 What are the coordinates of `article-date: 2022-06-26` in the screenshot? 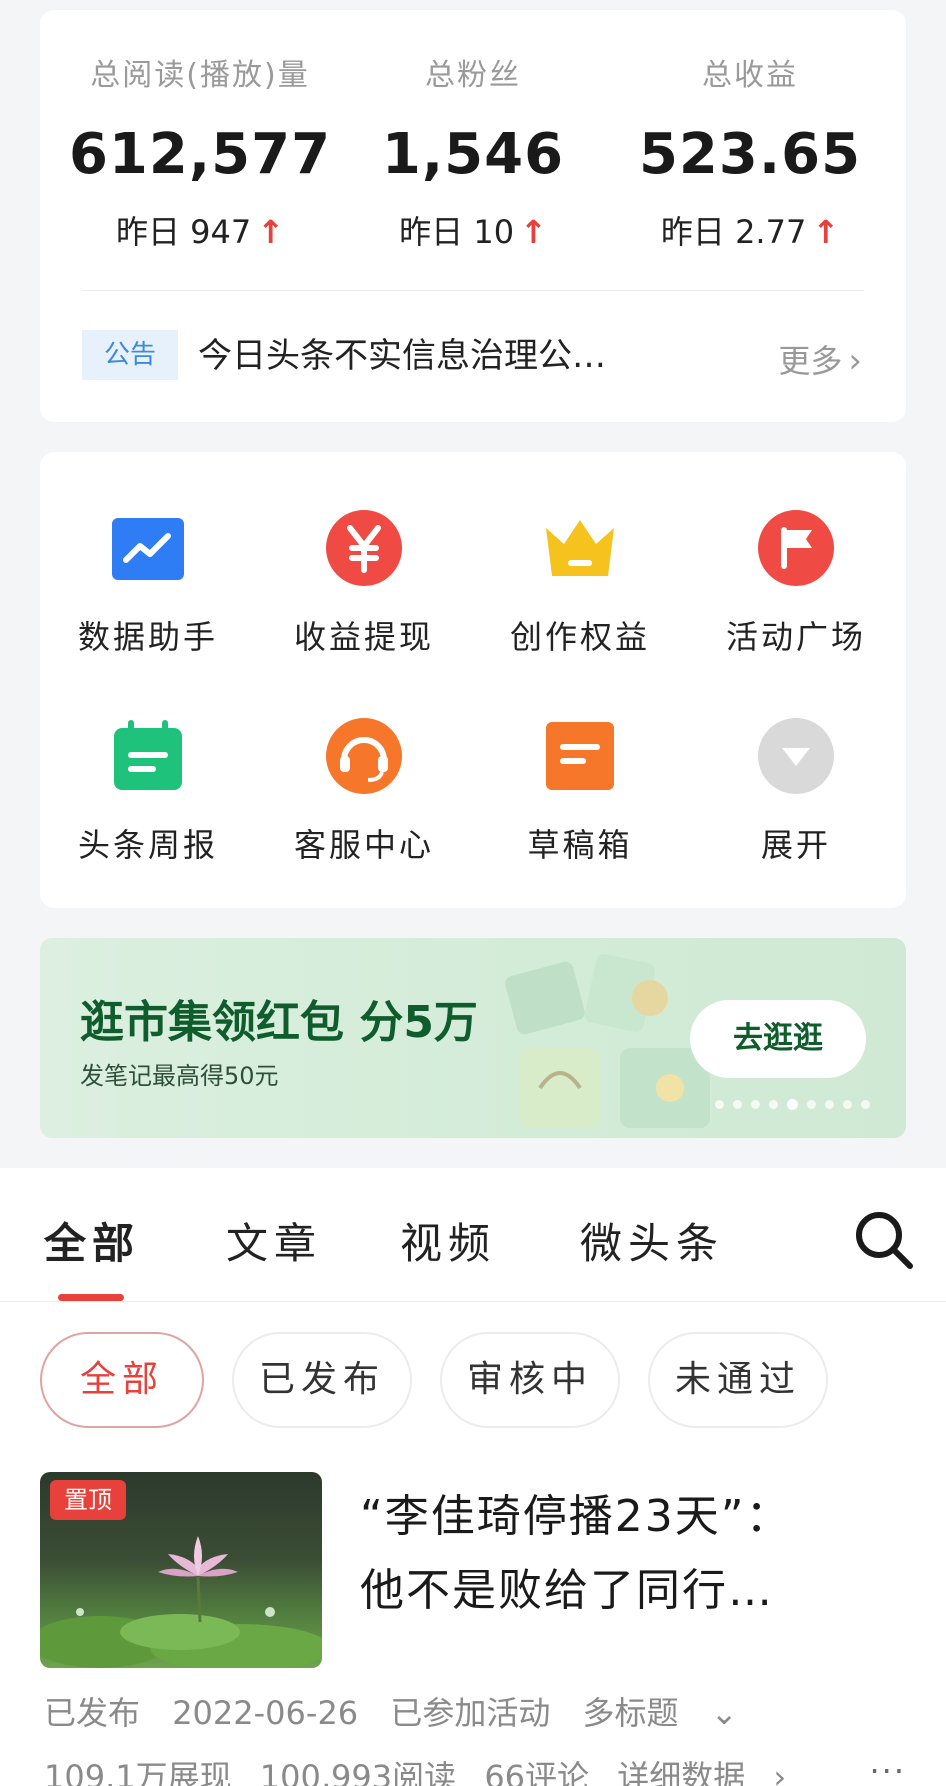 It's located at (265, 1713).